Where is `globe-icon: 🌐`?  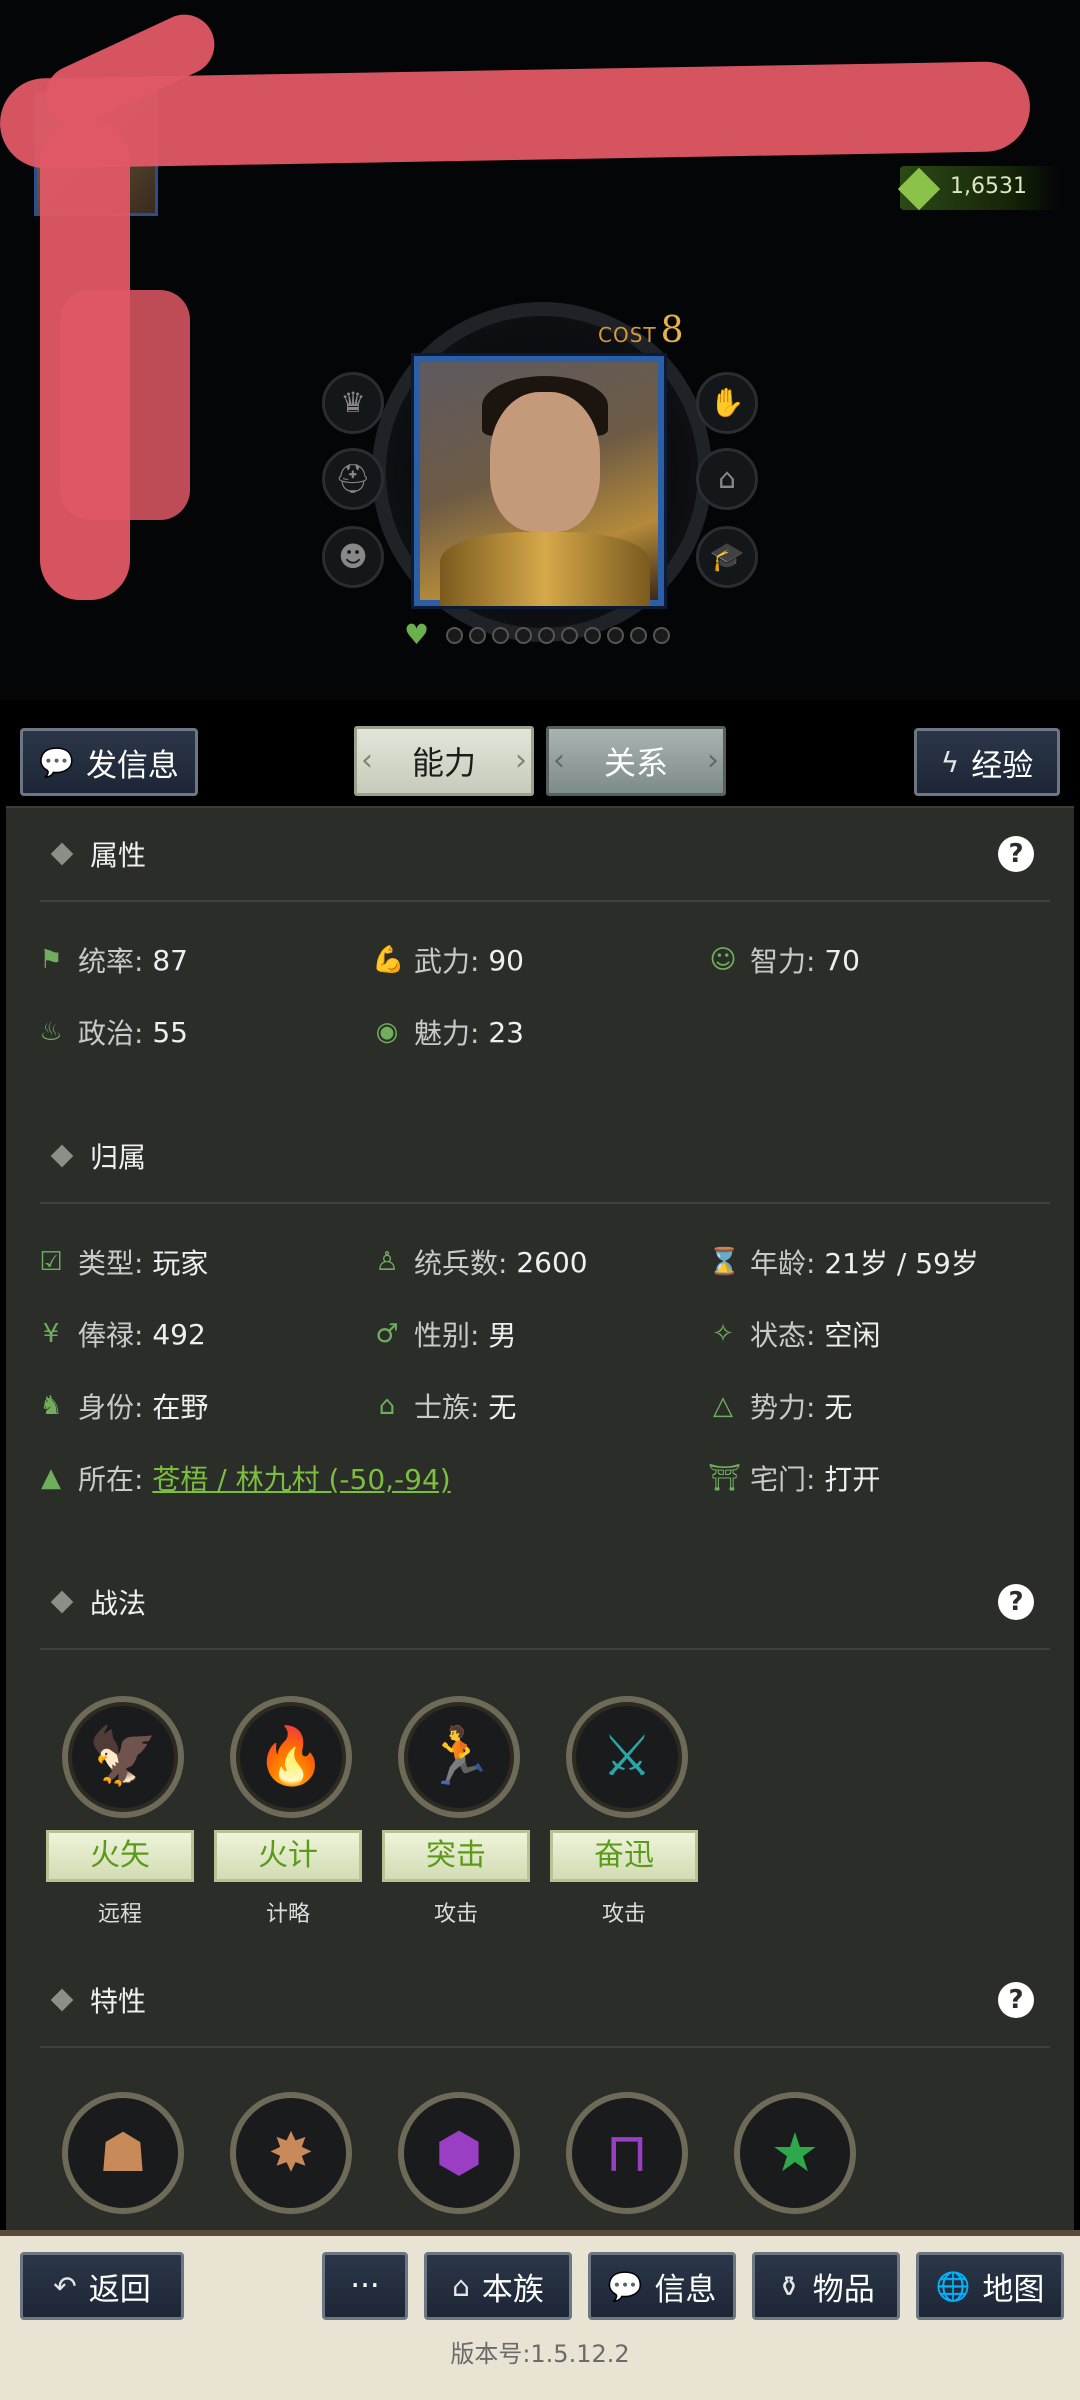
globe-icon: 🌐 is located at coordinates (953, 2286).